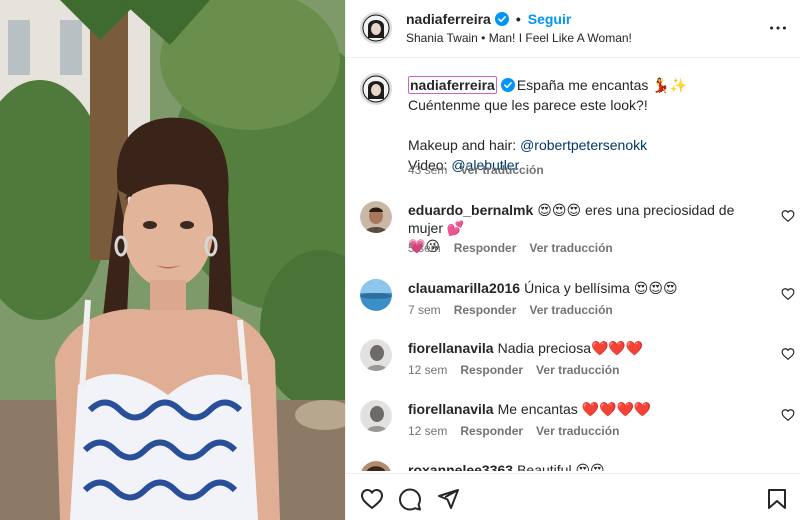 This screenshot has height=520, width=800. What do you see at coordinates (570, 348) in the screenshot?
I see `comment-body: Nadia preciosa❤️❤️❤️` at bounding box center [570, 348].